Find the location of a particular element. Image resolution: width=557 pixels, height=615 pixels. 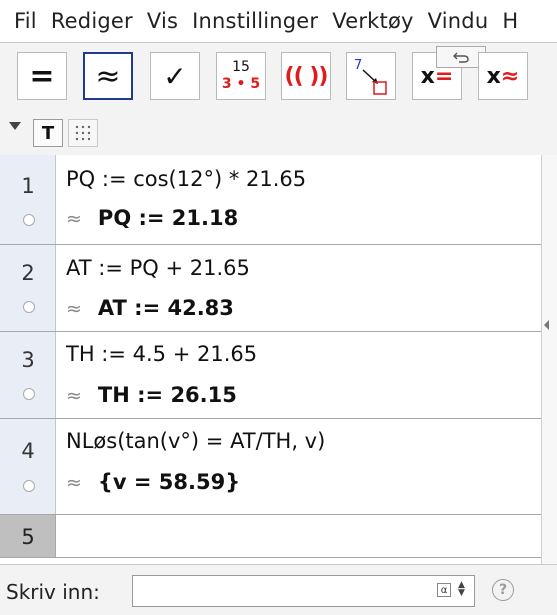

equals-icon: = is located at coordinates (42, 76).